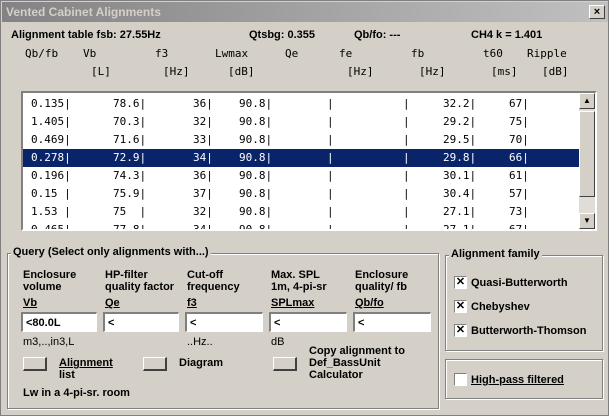  I want to click on alignment-list-button, so click(35, 364).